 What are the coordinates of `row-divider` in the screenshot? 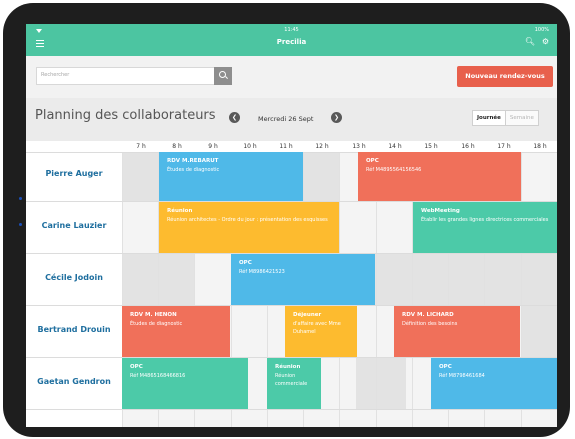 It's located at (291, 409).